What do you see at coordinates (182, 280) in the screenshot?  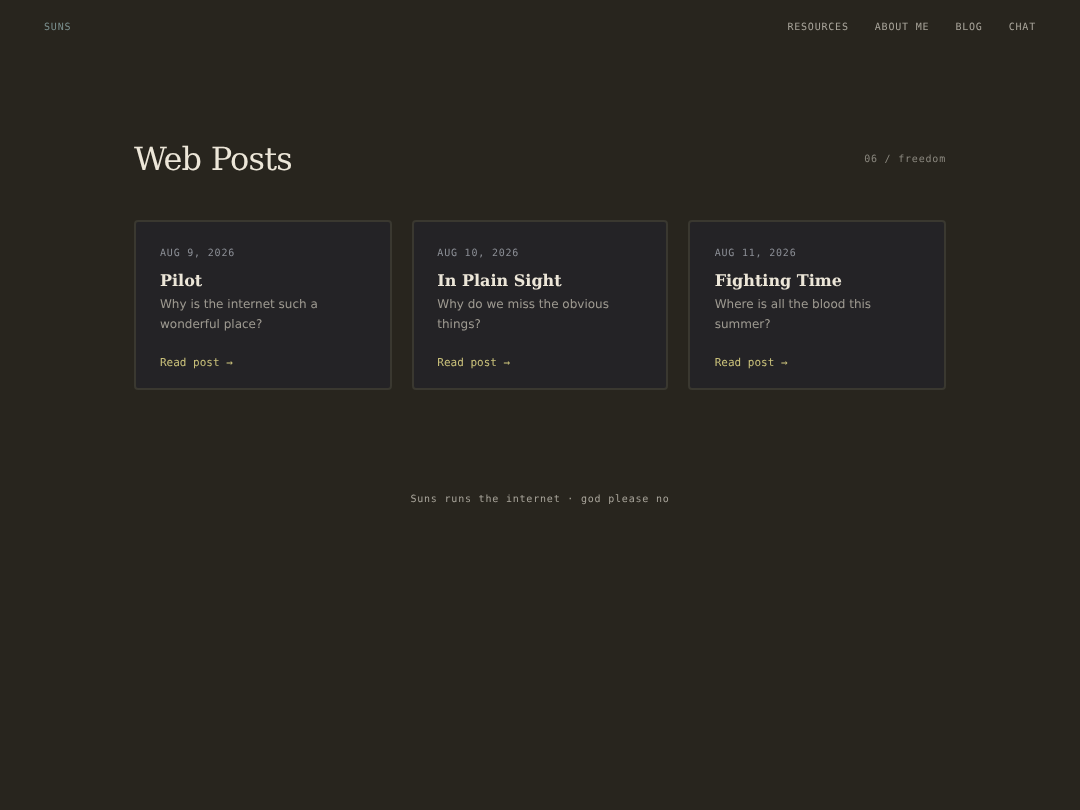 I see `post-title: Pilot` at bounding box center [182, 280].